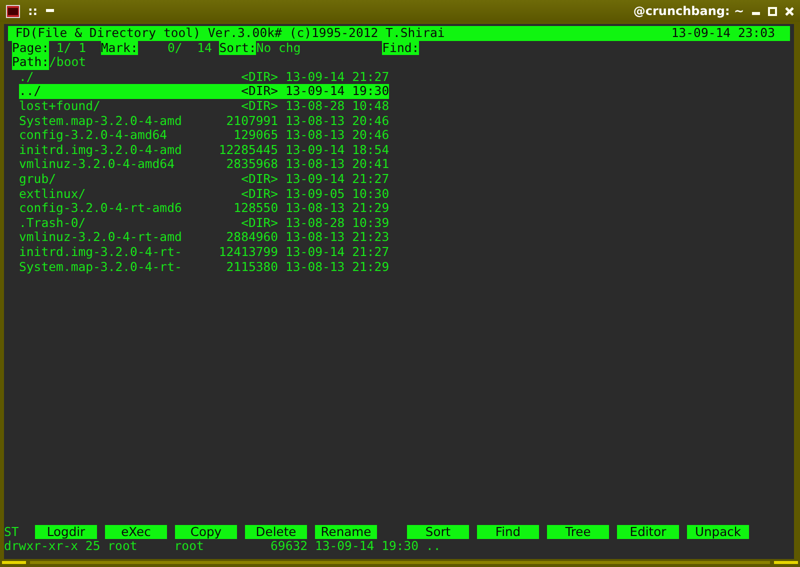 The width and height of the screenshot is (800, 567). What do you see at coordinates (100, 77) in the screenshot?
I see `file-name: ./` at bounding box center [100, 77].